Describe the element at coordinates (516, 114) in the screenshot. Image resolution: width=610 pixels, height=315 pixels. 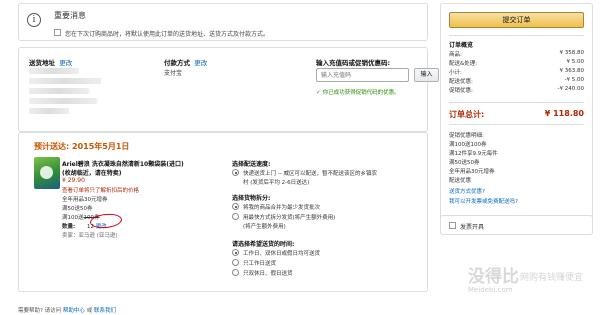
I see `order-total: 订单总计: ¥ 118.80` at that location.